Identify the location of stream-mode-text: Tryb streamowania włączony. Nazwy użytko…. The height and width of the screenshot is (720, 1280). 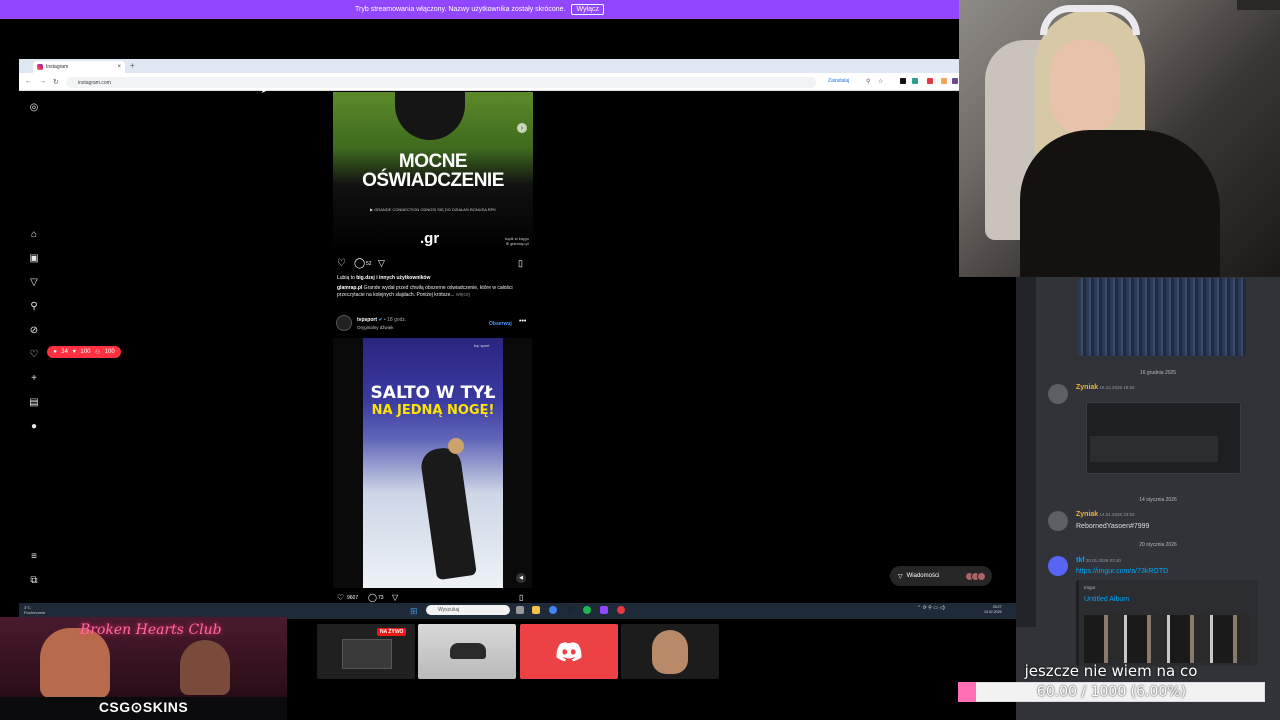
(460, 9).